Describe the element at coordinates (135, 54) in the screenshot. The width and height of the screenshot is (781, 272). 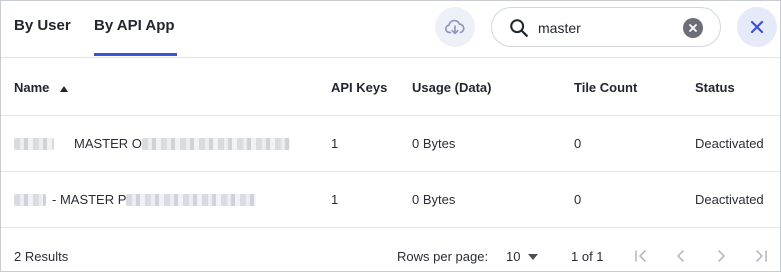
I see `active-tab-indicator` at that location.